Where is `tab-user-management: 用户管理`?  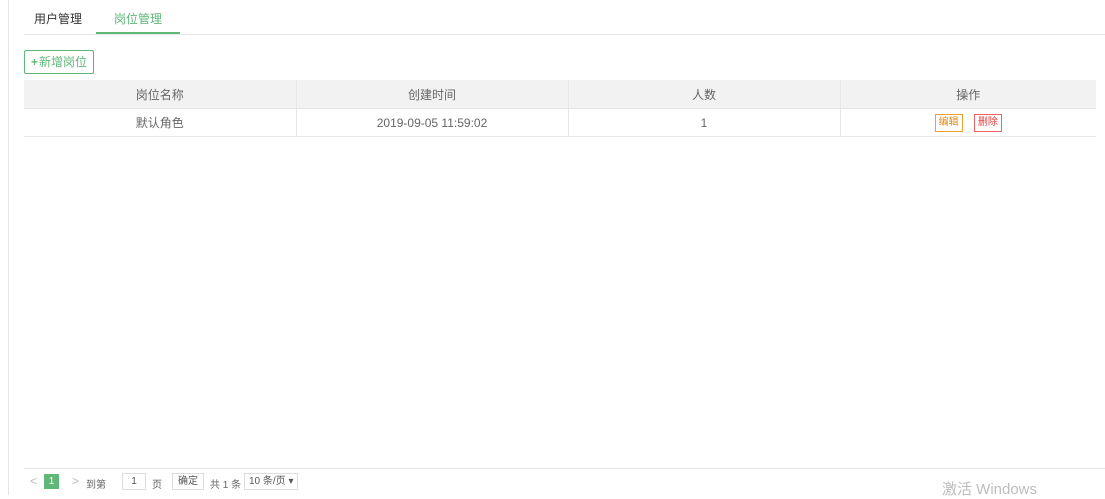
tab-user-management: 用户管理 is located at coordinates (58, 18).